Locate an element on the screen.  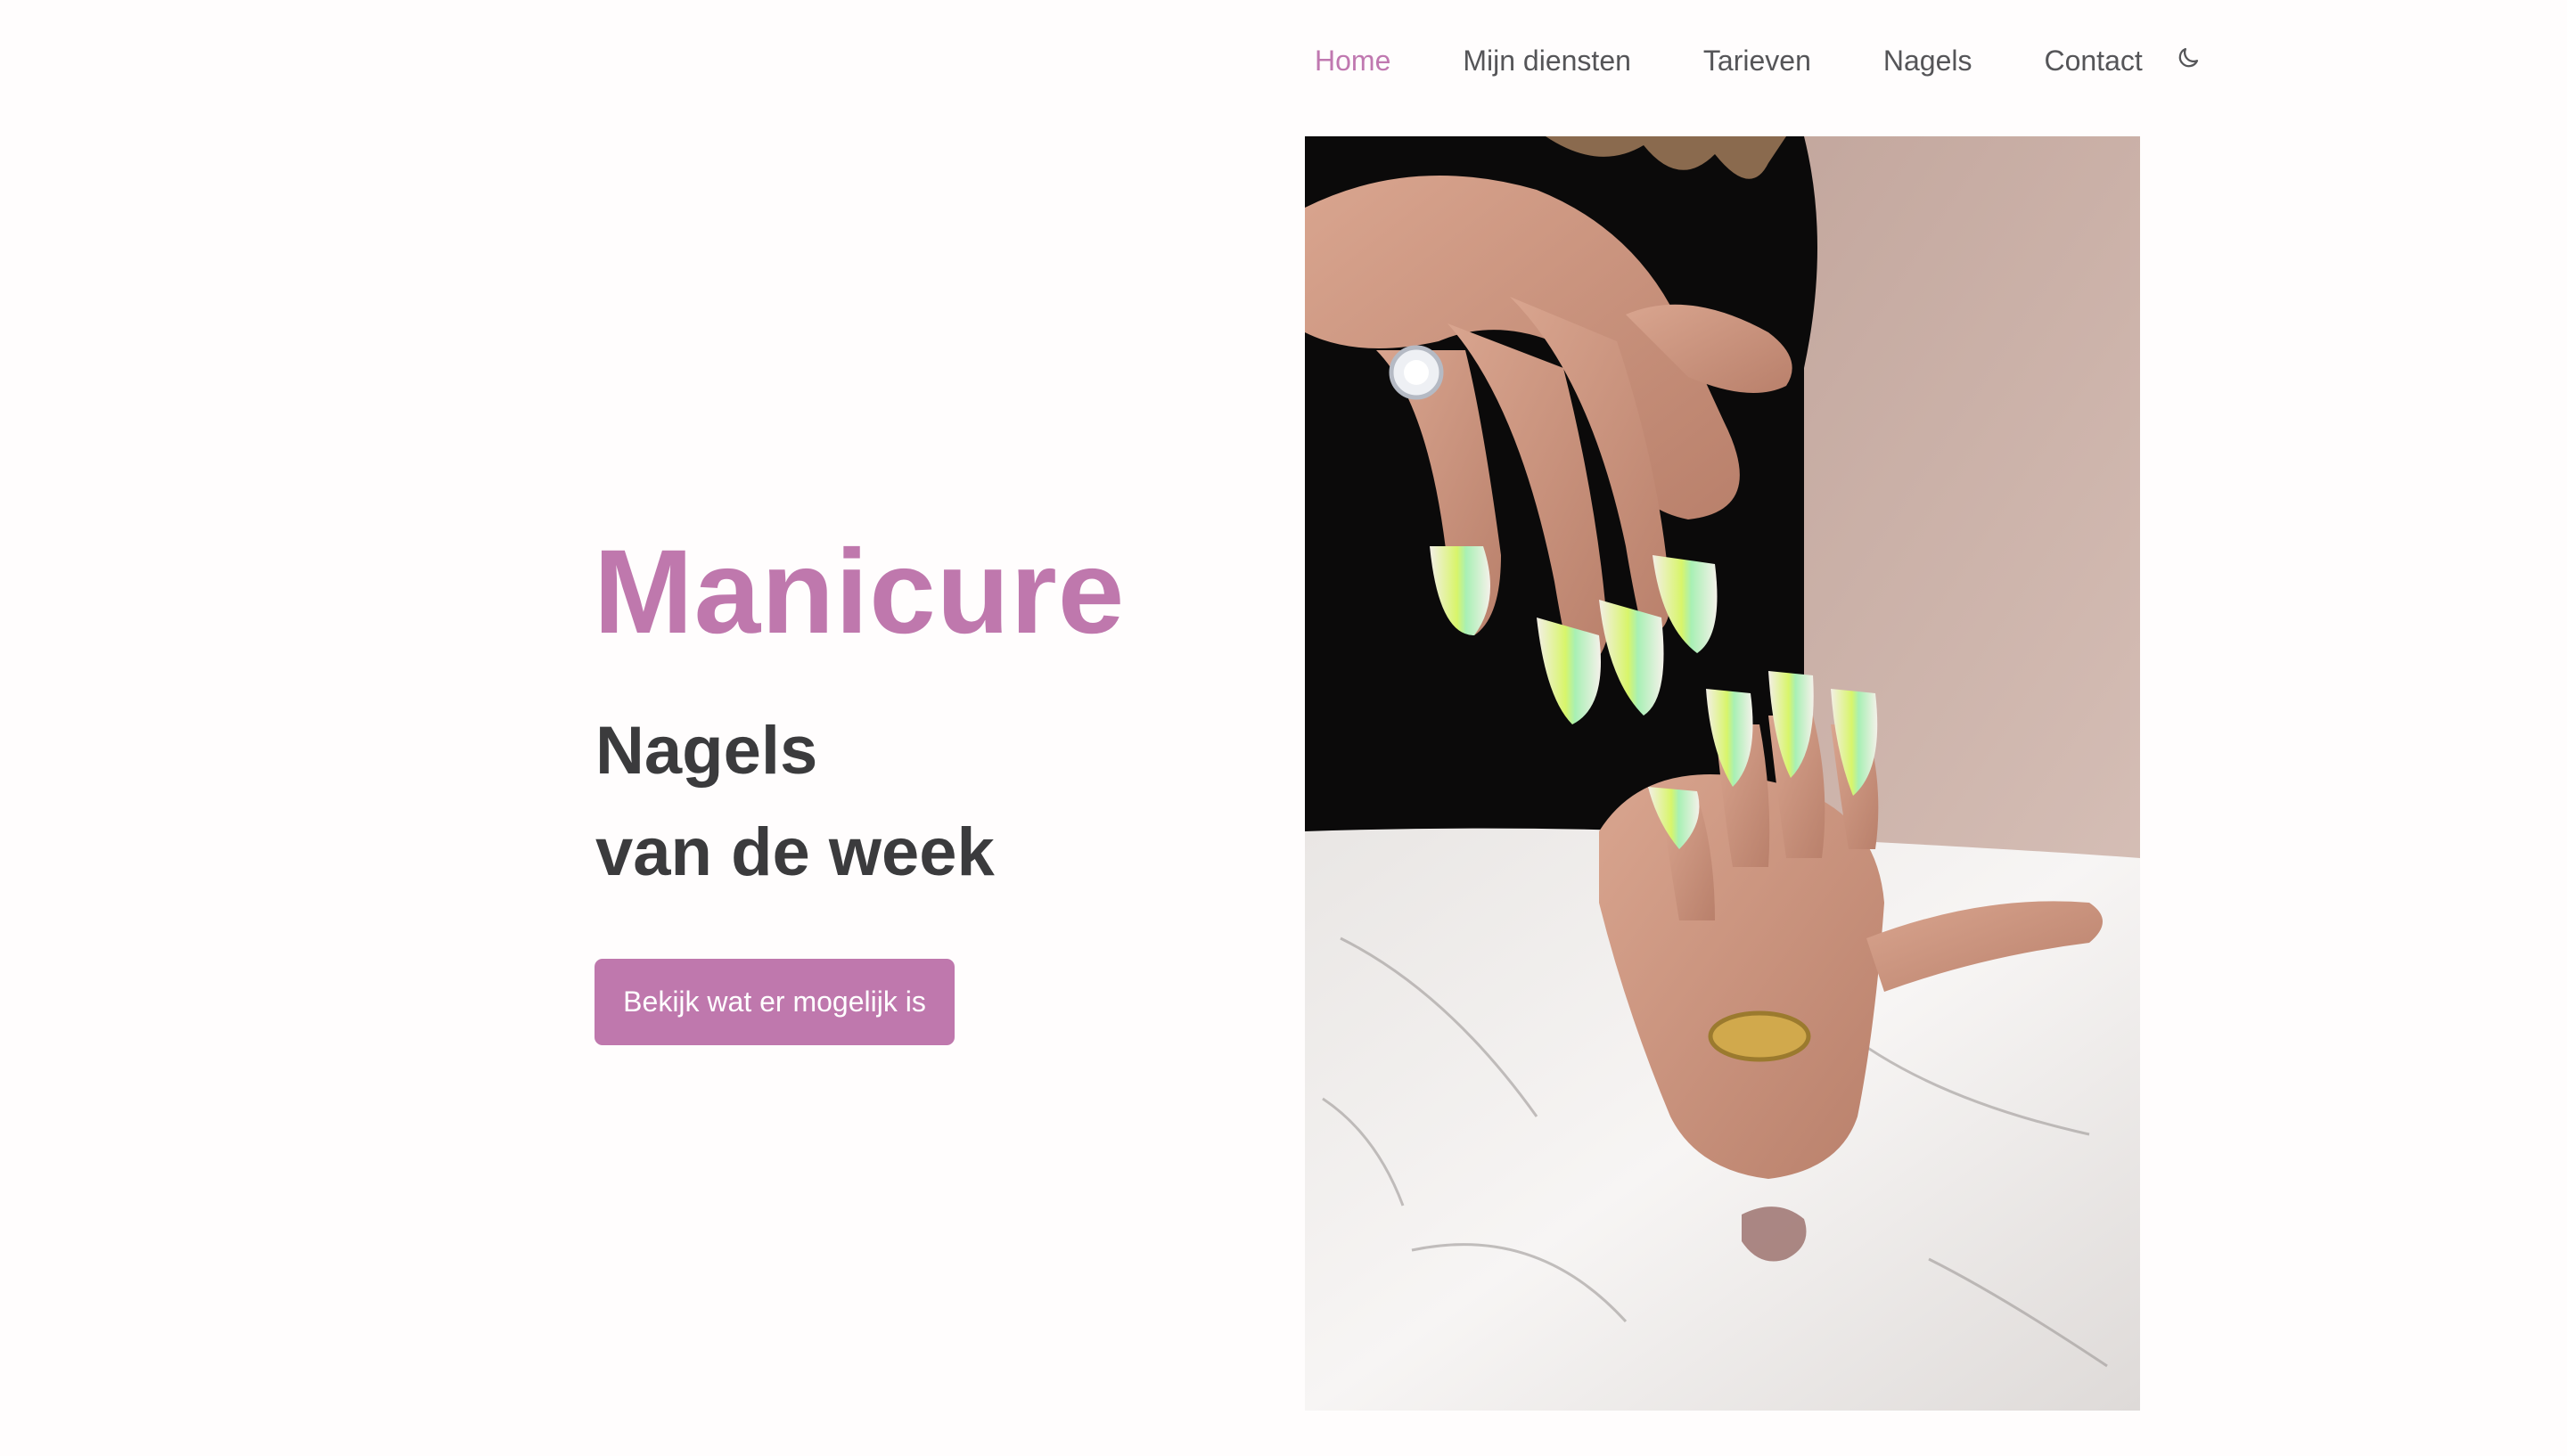
nav-item-home: Home is located at coordinates (1352, 61).